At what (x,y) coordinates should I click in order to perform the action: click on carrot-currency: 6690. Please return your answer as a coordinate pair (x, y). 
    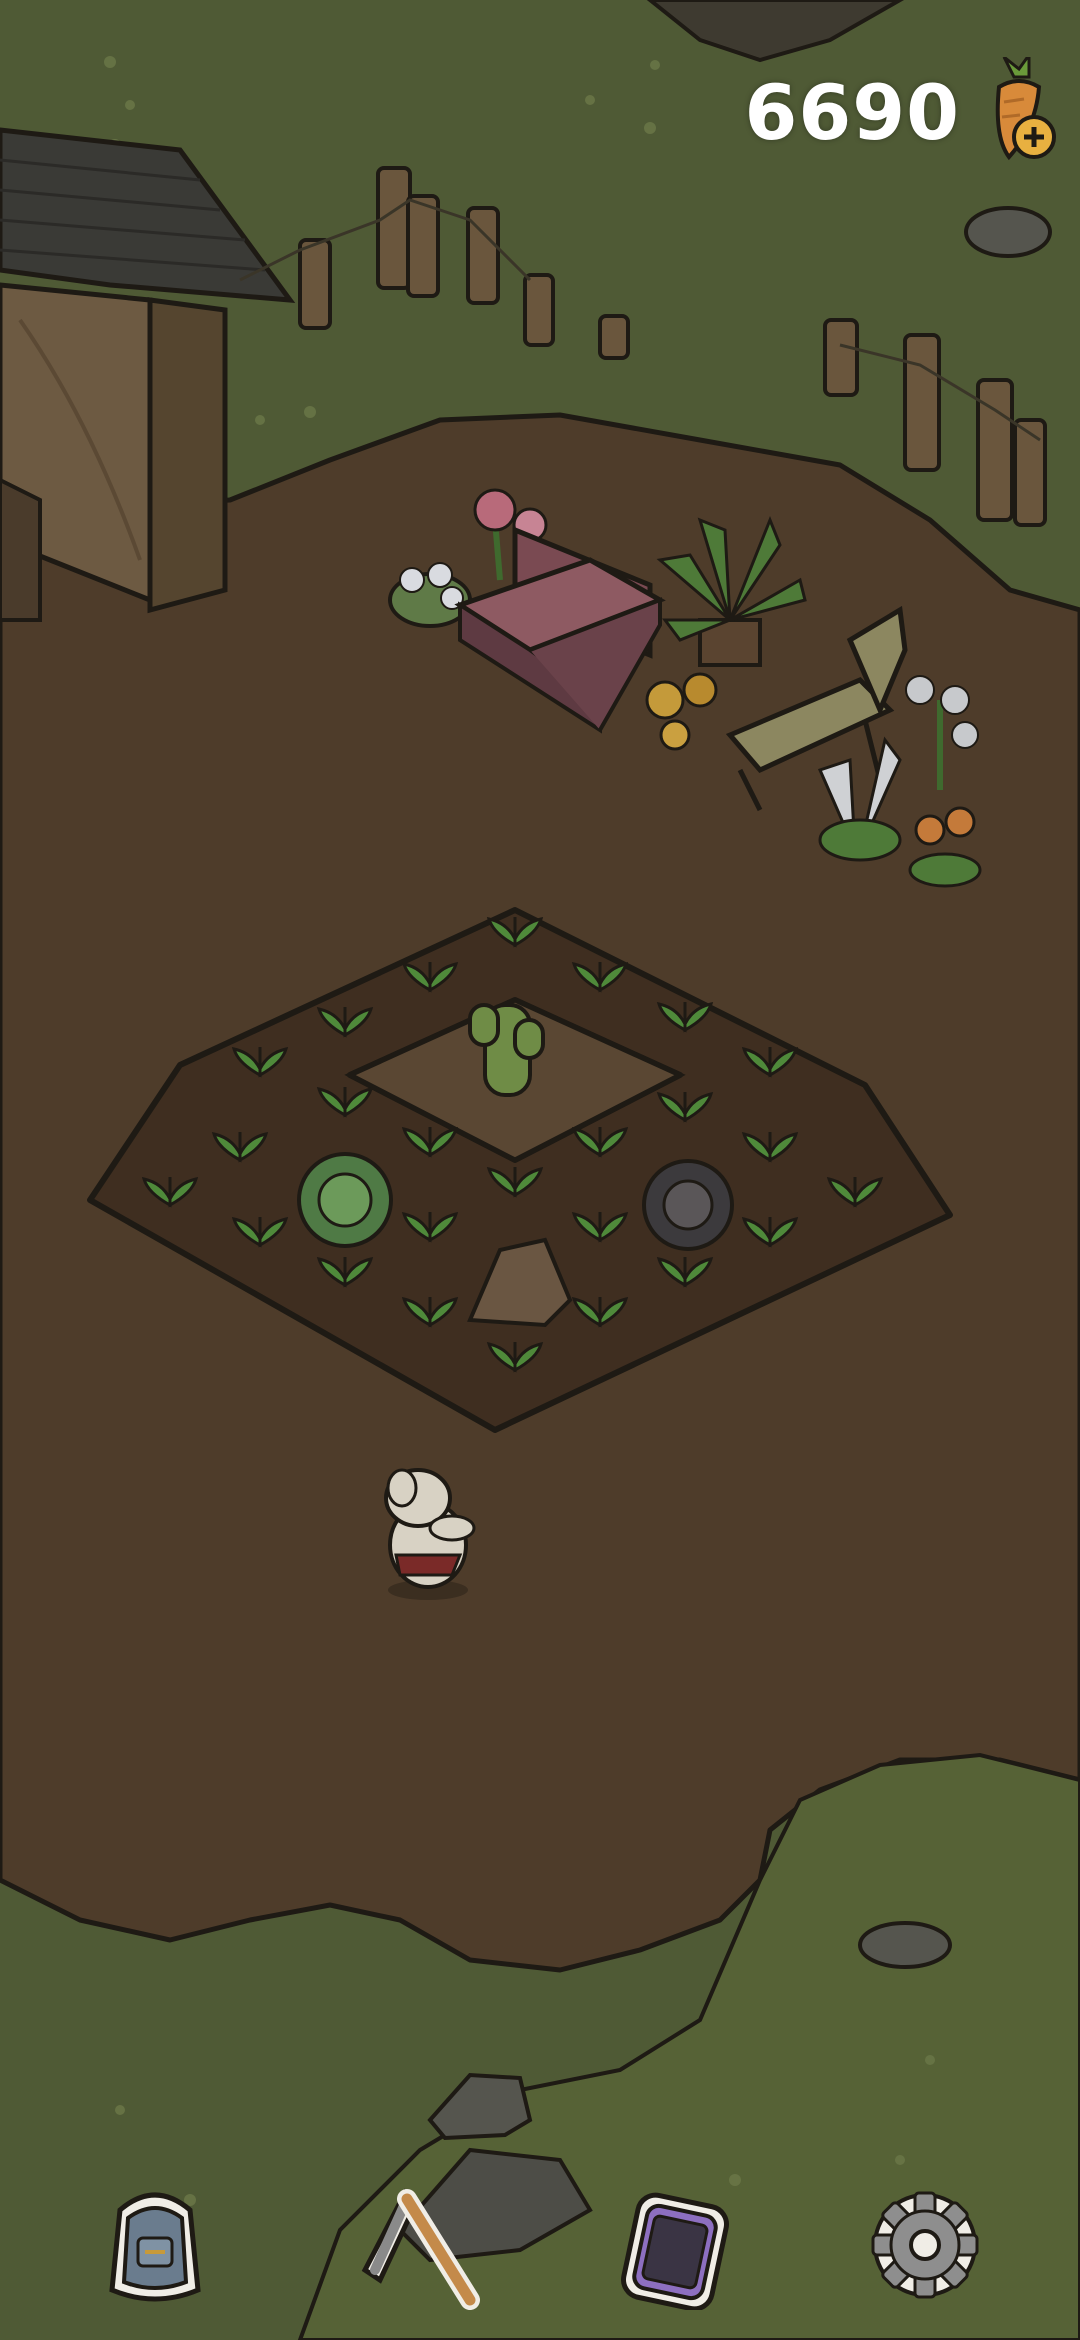
    Looking at the image, I should click on (903, 111).